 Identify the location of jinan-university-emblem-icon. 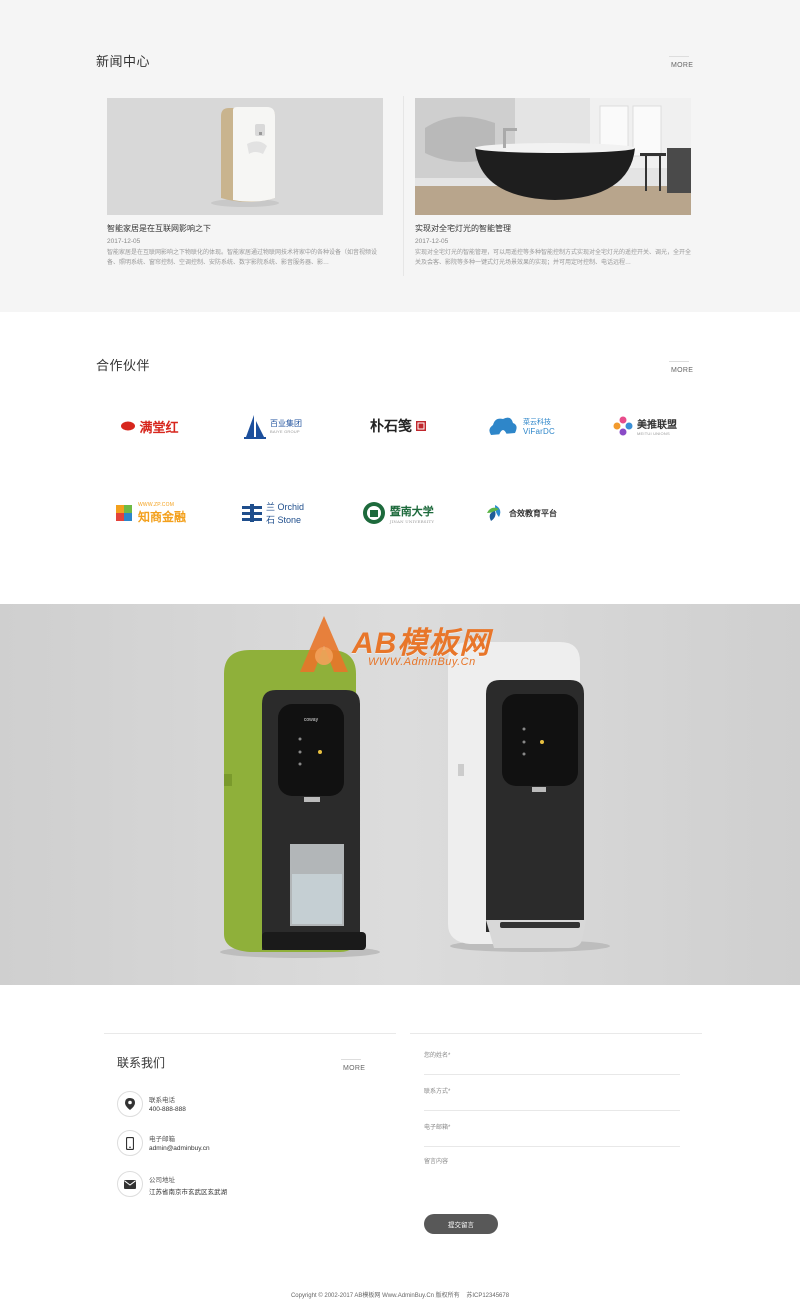
(373, 513).